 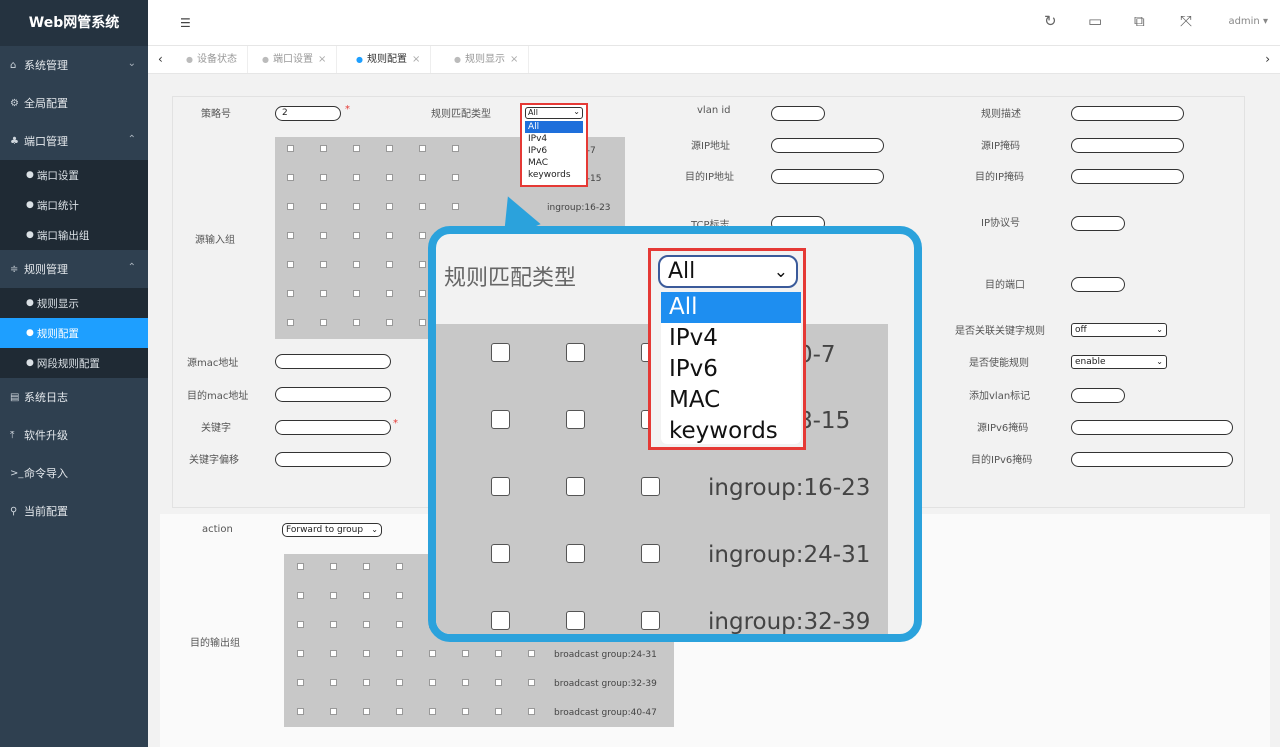 I want to click on zoom-option-keywords: keywords, so click(x=731, y=431).